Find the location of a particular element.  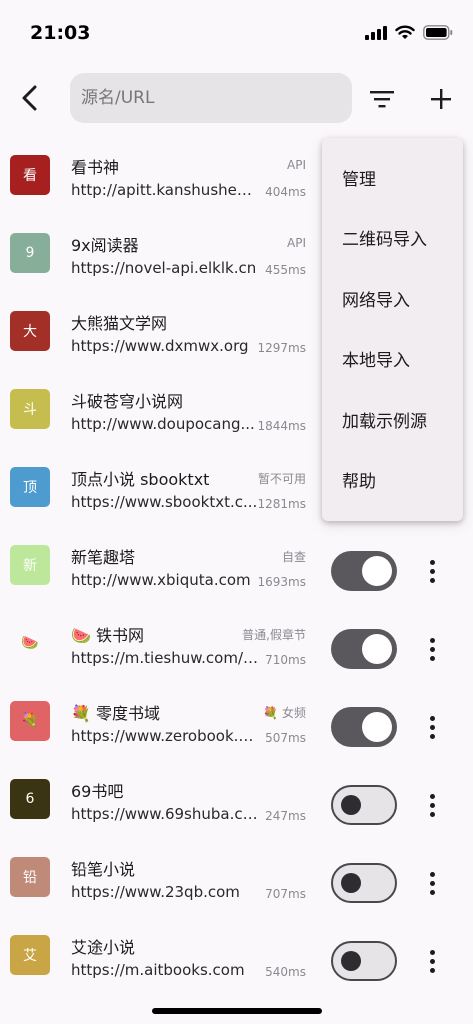

source-response-time: 455ms is located at coordinates (285, 270).